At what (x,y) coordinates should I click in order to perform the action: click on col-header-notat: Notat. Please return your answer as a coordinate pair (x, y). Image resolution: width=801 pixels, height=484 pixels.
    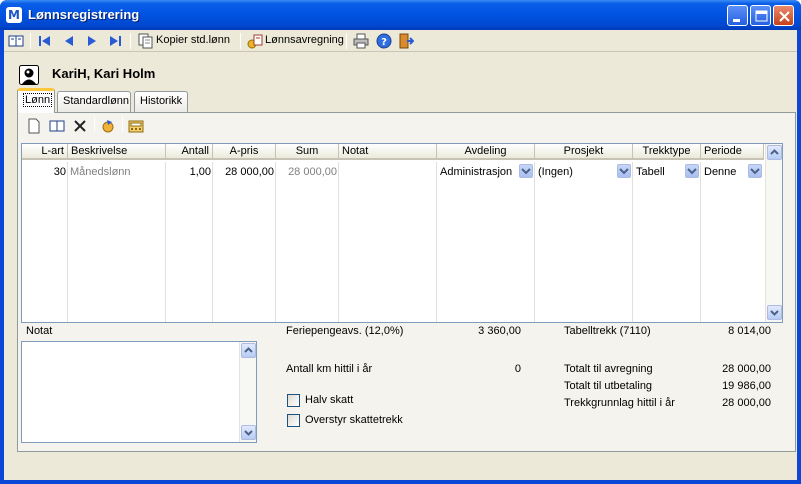
    Looking at the image, I should click on (388, 152).